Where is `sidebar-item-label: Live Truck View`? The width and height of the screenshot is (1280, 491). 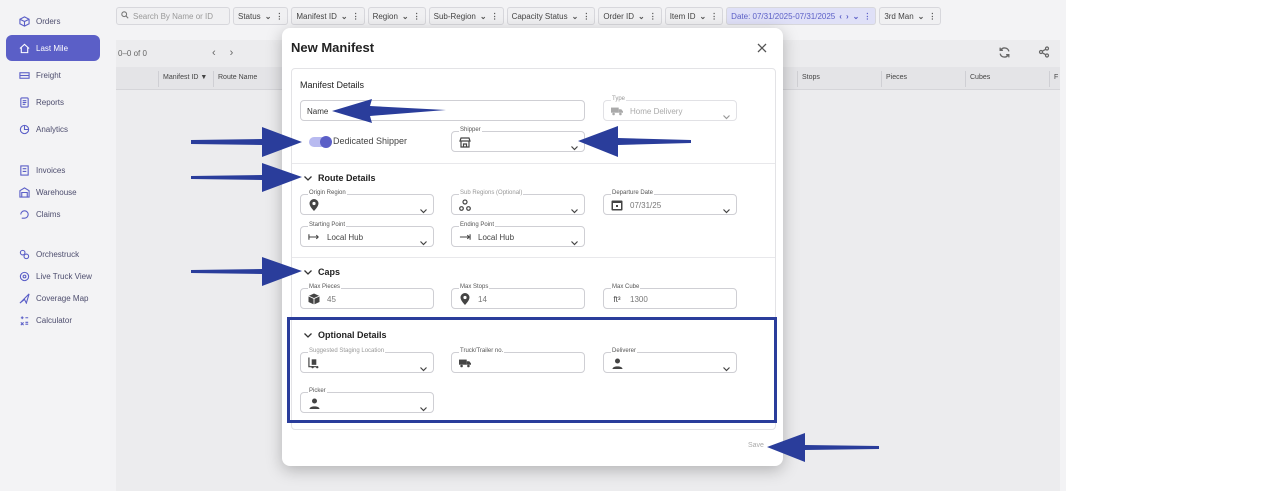
sidebar-item-label: Live Truck View is located at coordinates (64, 276).